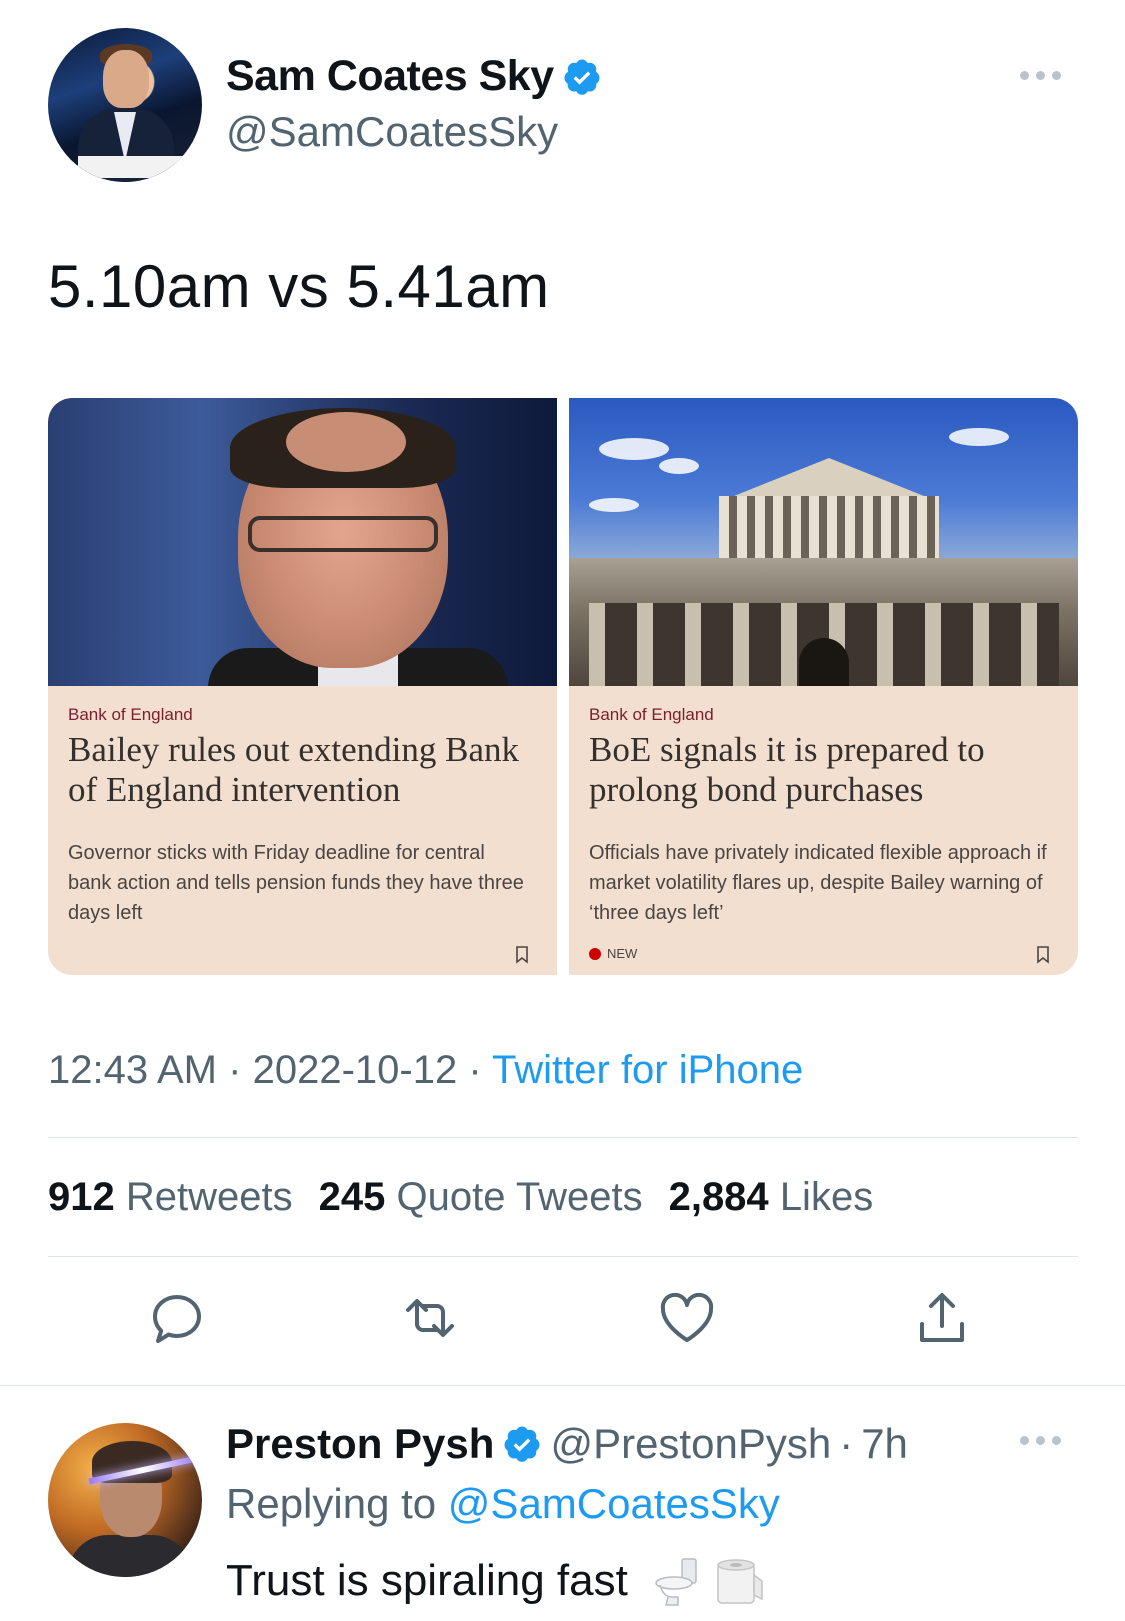 This screenshot has height=1621, width=1125. What do you see at coordinates (1040, 1440) in the screenshot?
I see `reply-more-options-icon` at bounding box center [1040, 1440].